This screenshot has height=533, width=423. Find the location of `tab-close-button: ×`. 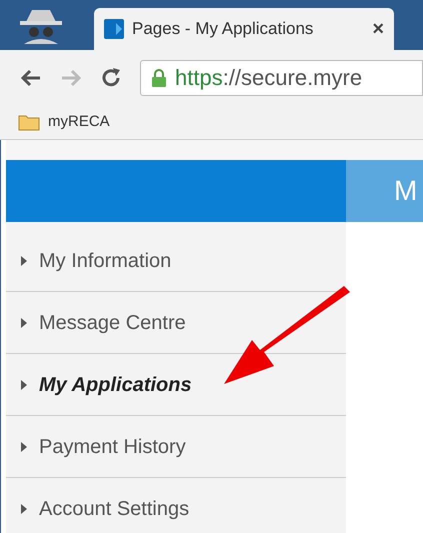

tab-close-button: × is located at coordinates (378, 29).